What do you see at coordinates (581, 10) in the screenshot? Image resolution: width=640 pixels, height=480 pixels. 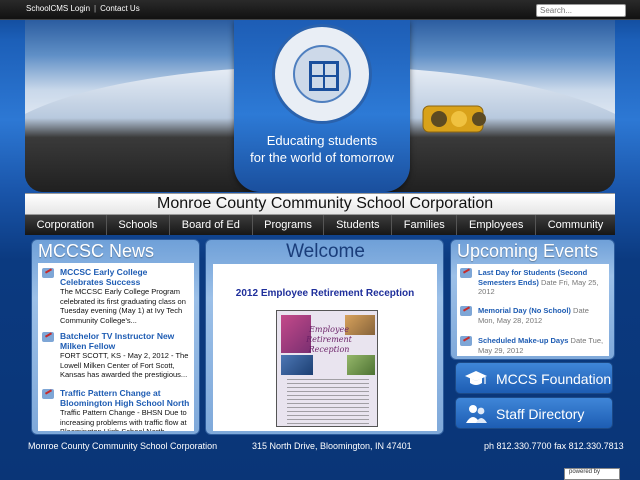 I see `search-input` at bounding box center [581, 10].